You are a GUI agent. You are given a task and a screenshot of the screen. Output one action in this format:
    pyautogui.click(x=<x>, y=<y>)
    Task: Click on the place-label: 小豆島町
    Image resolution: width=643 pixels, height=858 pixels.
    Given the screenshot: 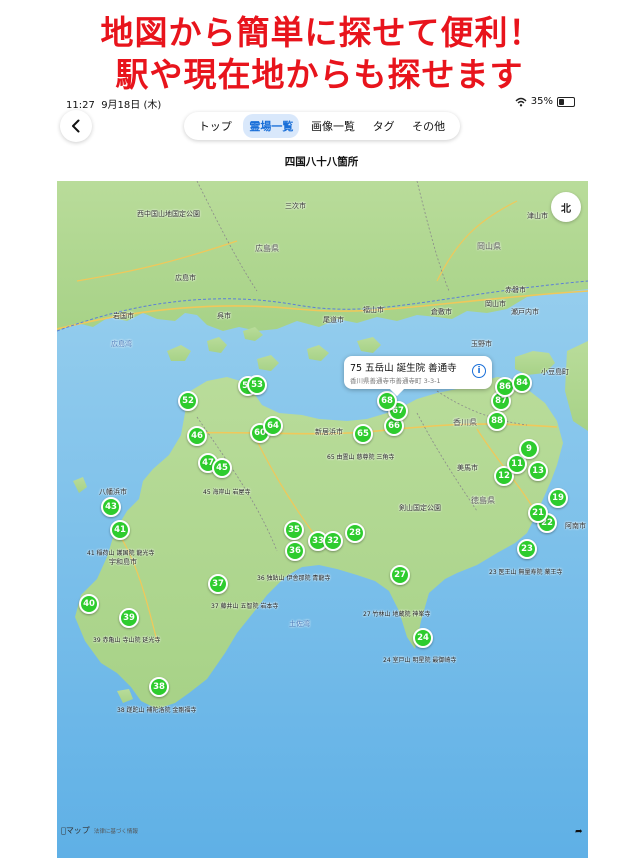 What is the action you would take?
    pyautogui.click(x=555, y=372)
    